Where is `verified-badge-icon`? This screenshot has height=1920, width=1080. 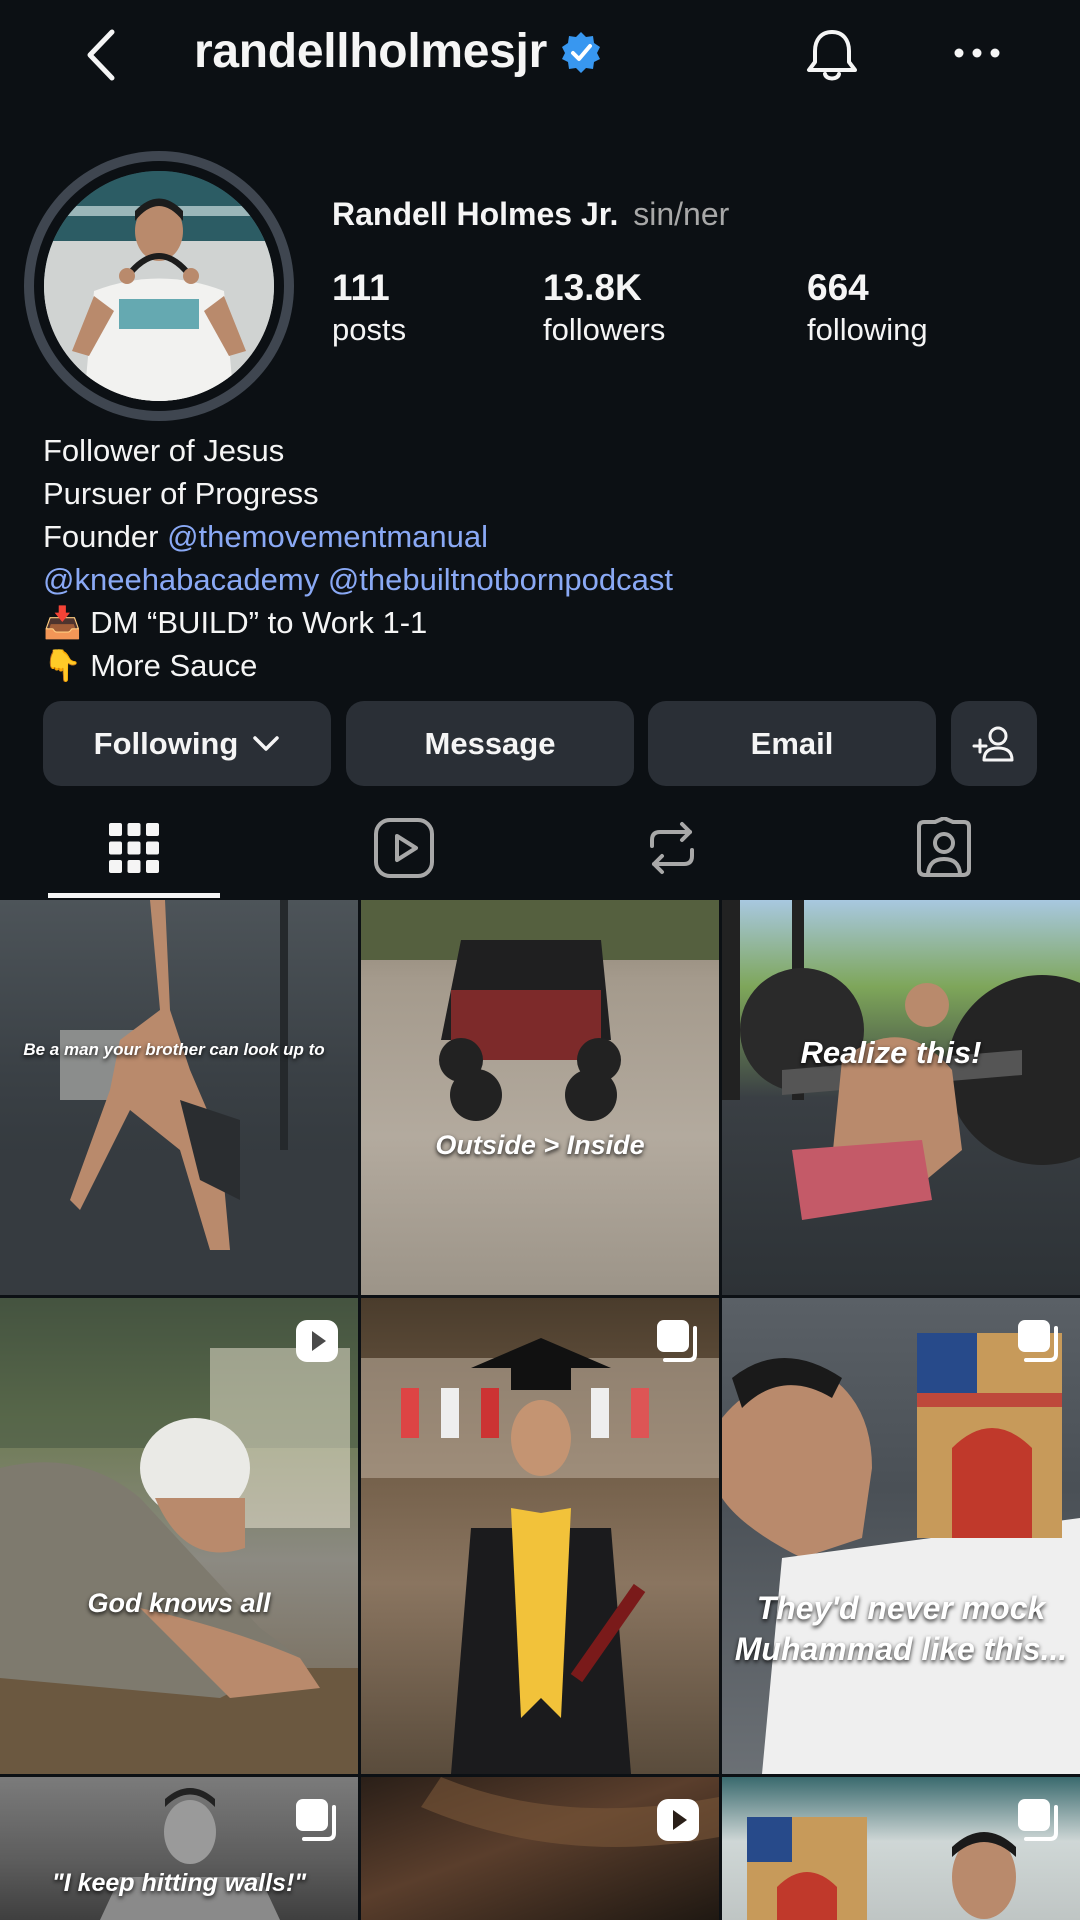
verified-badge-icon is located at coordinates (580, 52).